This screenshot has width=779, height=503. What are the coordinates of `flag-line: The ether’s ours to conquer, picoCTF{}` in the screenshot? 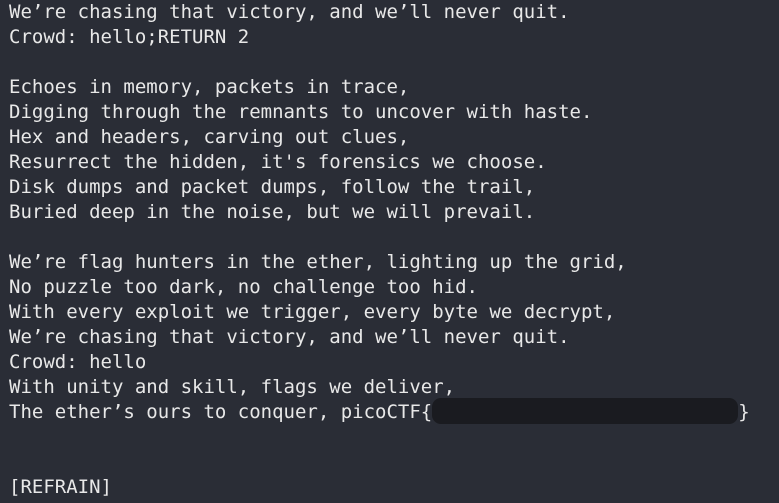 It's located at (379, 411).